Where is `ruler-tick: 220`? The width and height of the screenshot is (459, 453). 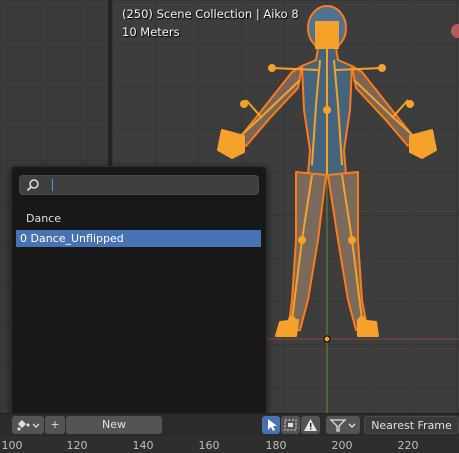 ruler-tick: 220 is located at coordinates (408, 445).